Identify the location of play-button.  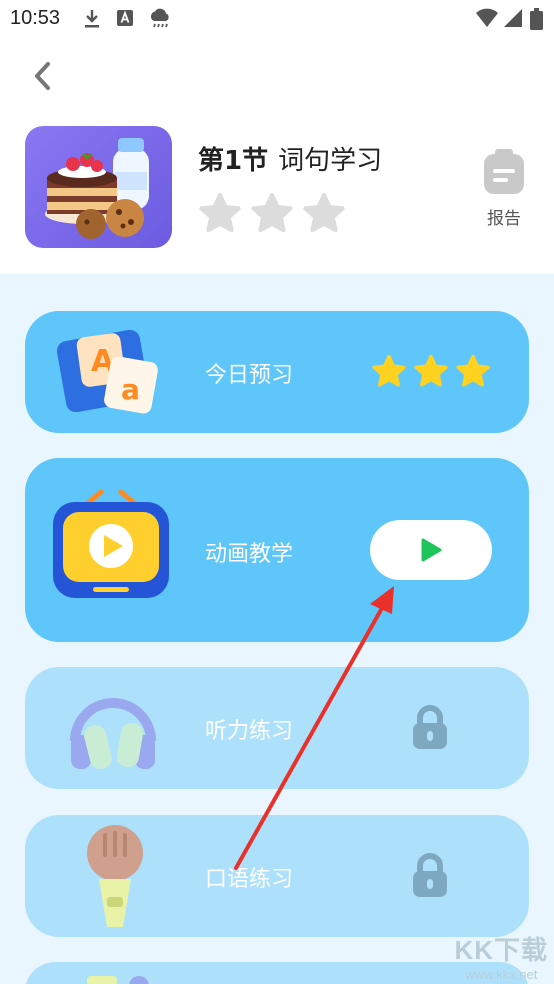
(431, 550).